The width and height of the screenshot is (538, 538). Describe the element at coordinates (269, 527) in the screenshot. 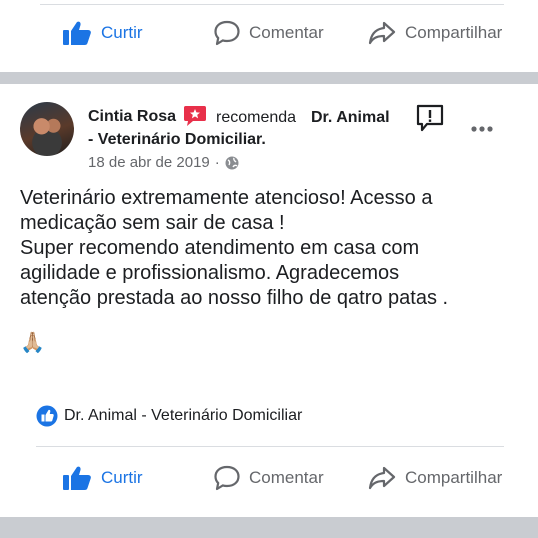

I see `bottom-separator` at that location.